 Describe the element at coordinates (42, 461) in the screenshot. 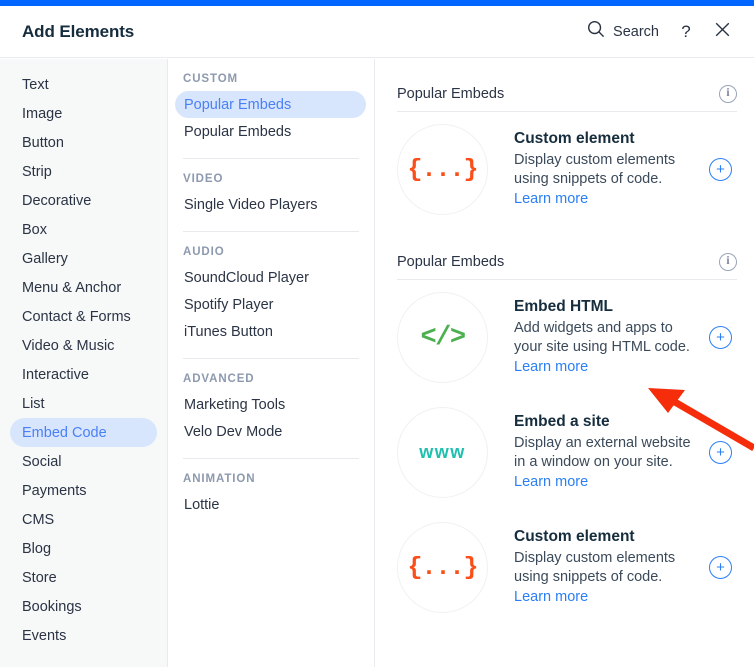

I see `sidebar-item-label: Social` at that location.